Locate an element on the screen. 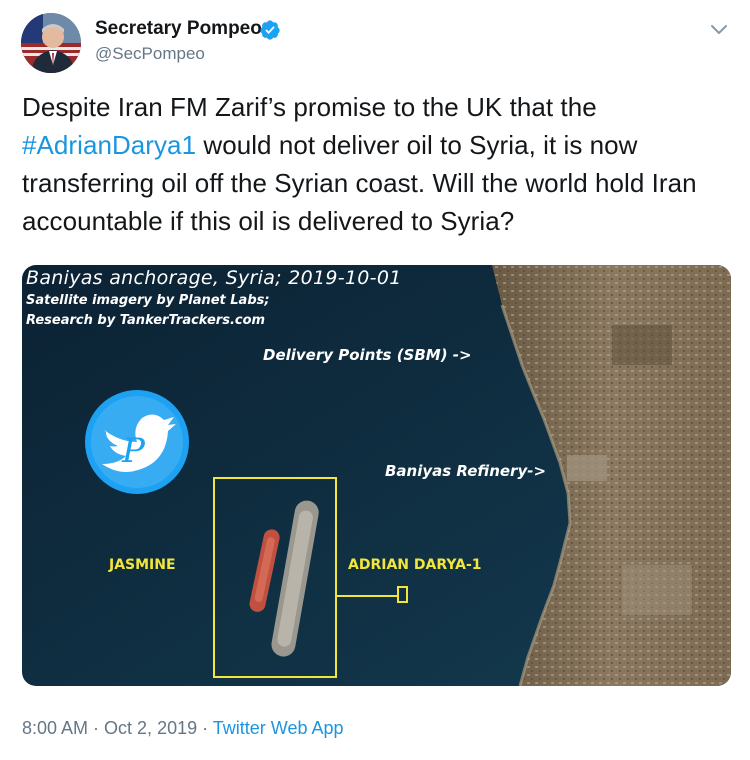  tweet-meta: 8:00 AM · Oct 2, 2019 · Twitter Web App is located at coordinates (183, 728).